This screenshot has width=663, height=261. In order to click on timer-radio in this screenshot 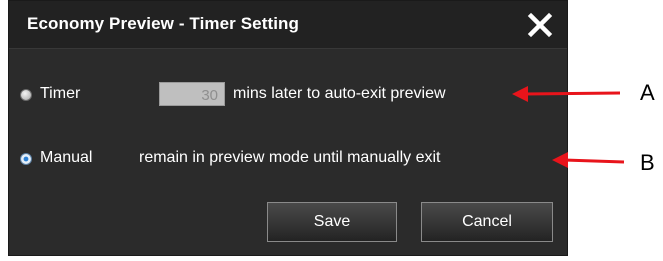, I will do `click(26, 95)`.